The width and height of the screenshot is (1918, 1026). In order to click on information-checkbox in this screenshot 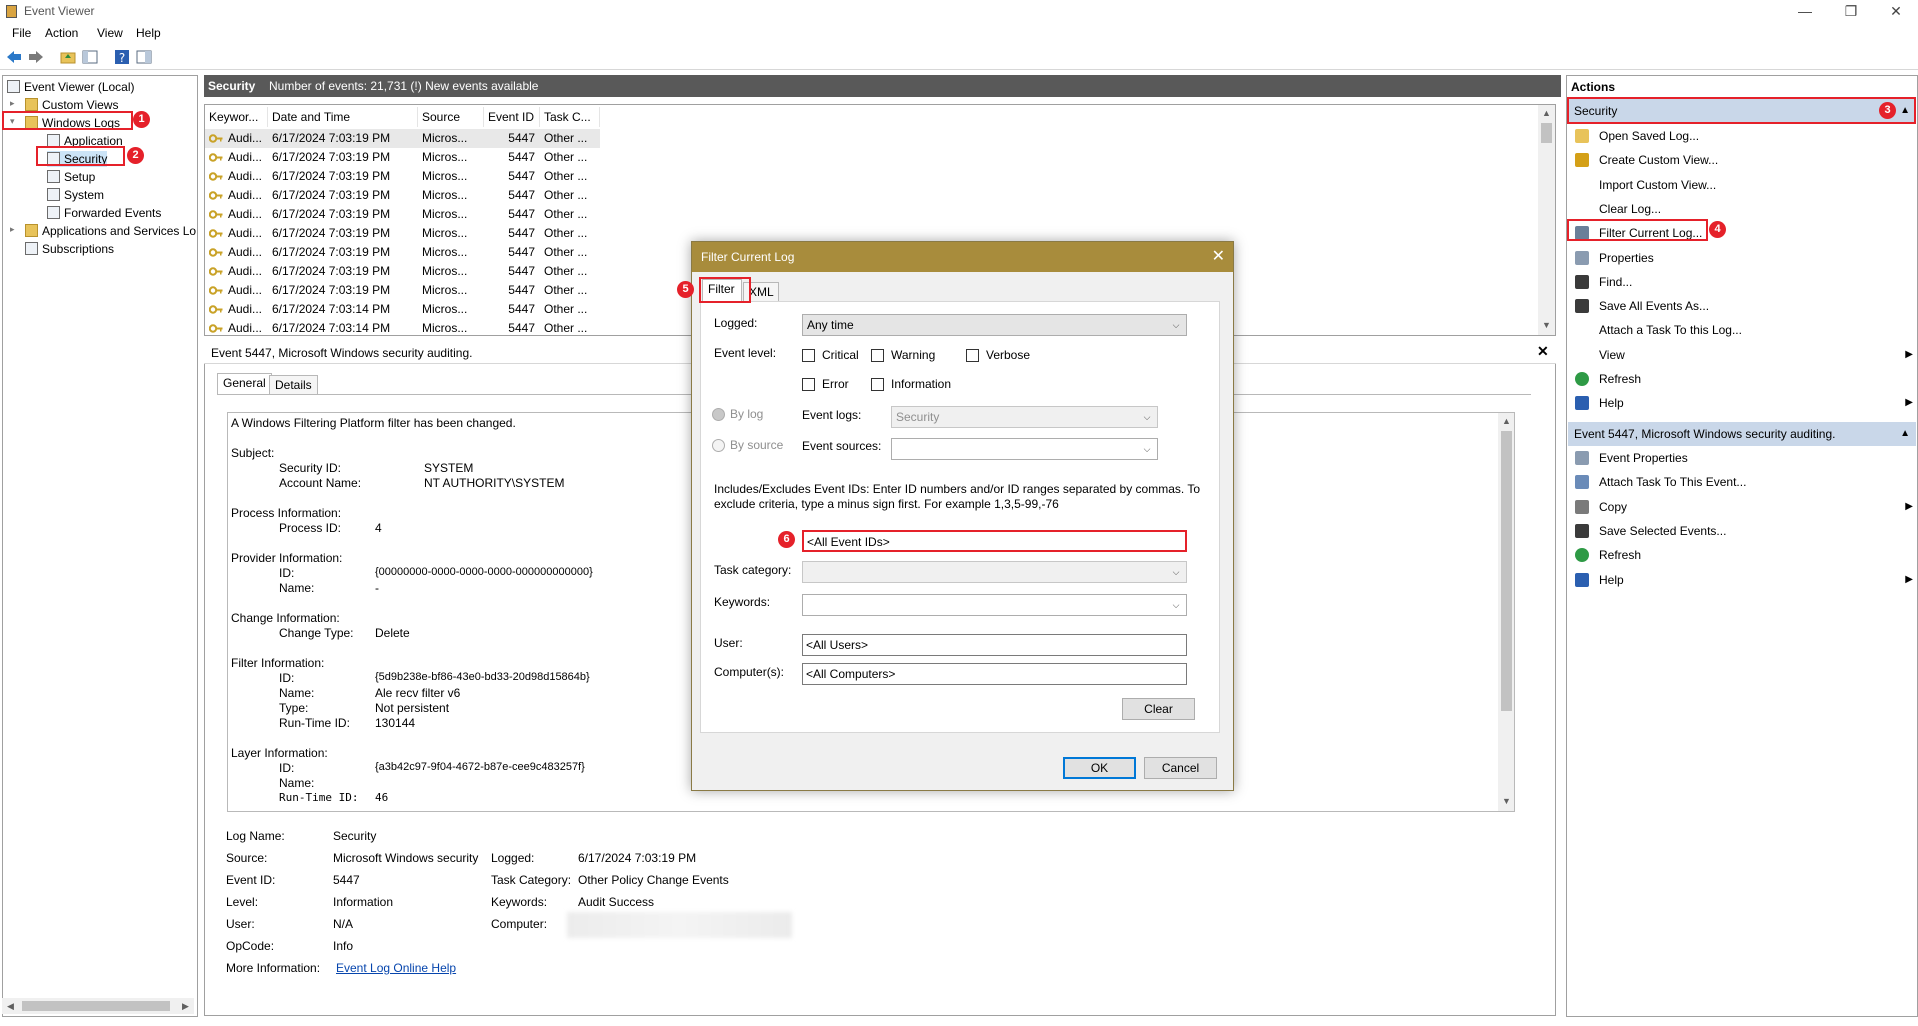, I will do `click(877, 384)`.